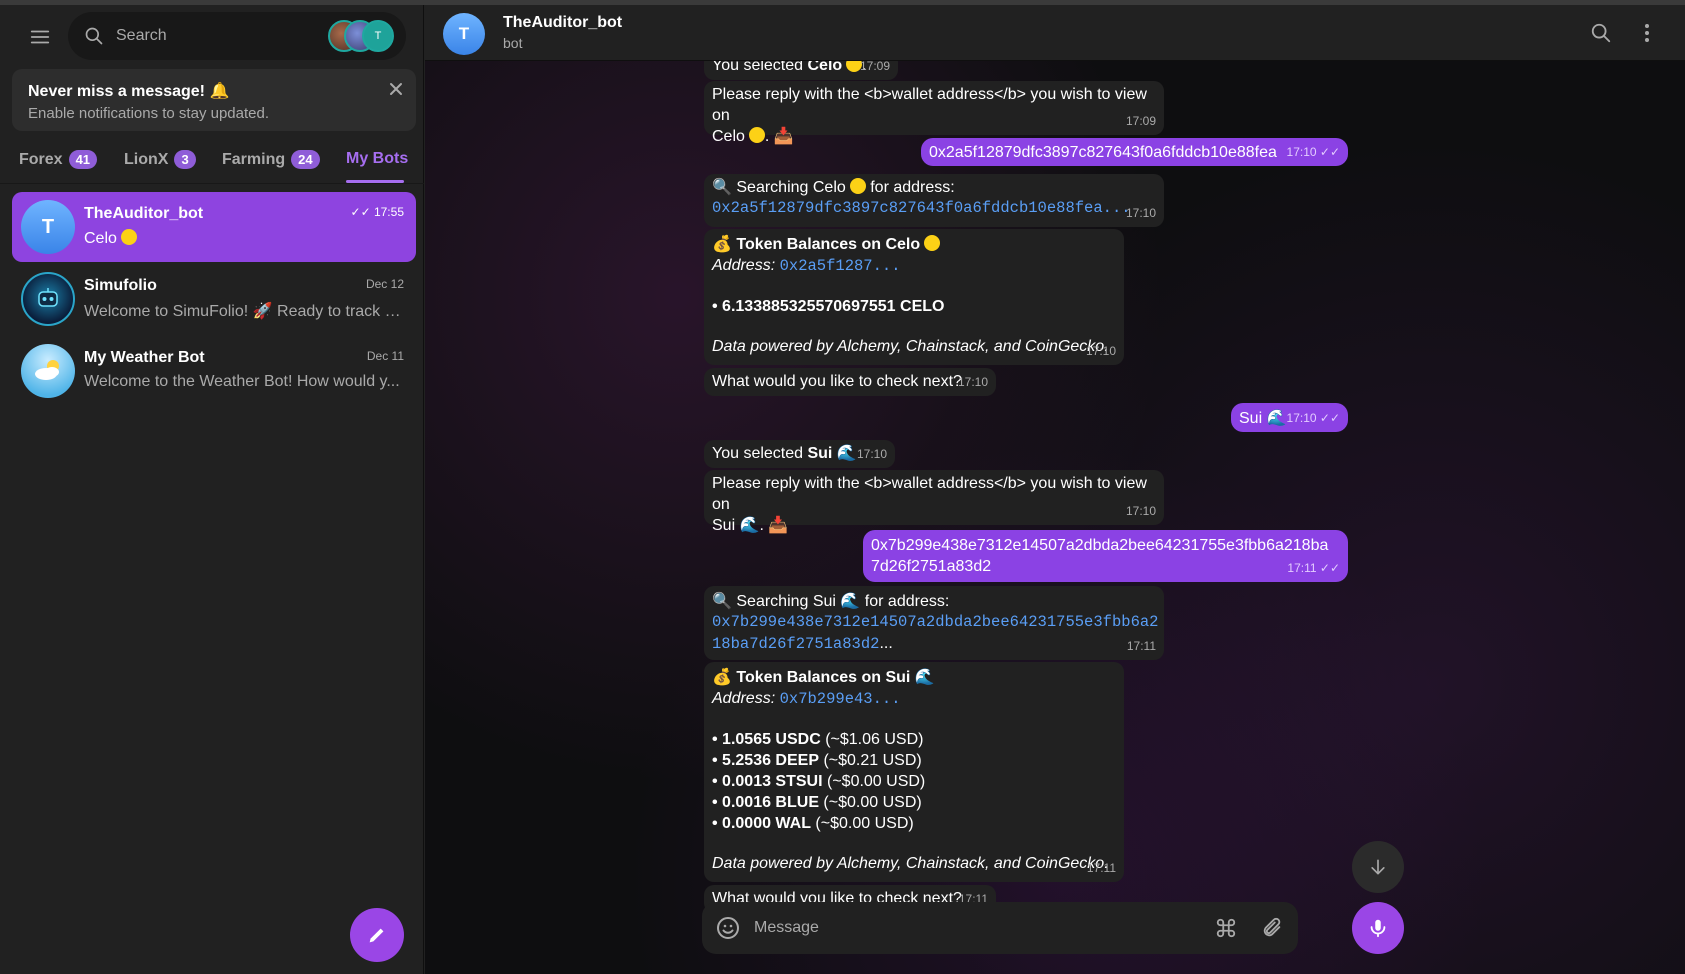  I want to click on command-icon, so click(1226, 928).